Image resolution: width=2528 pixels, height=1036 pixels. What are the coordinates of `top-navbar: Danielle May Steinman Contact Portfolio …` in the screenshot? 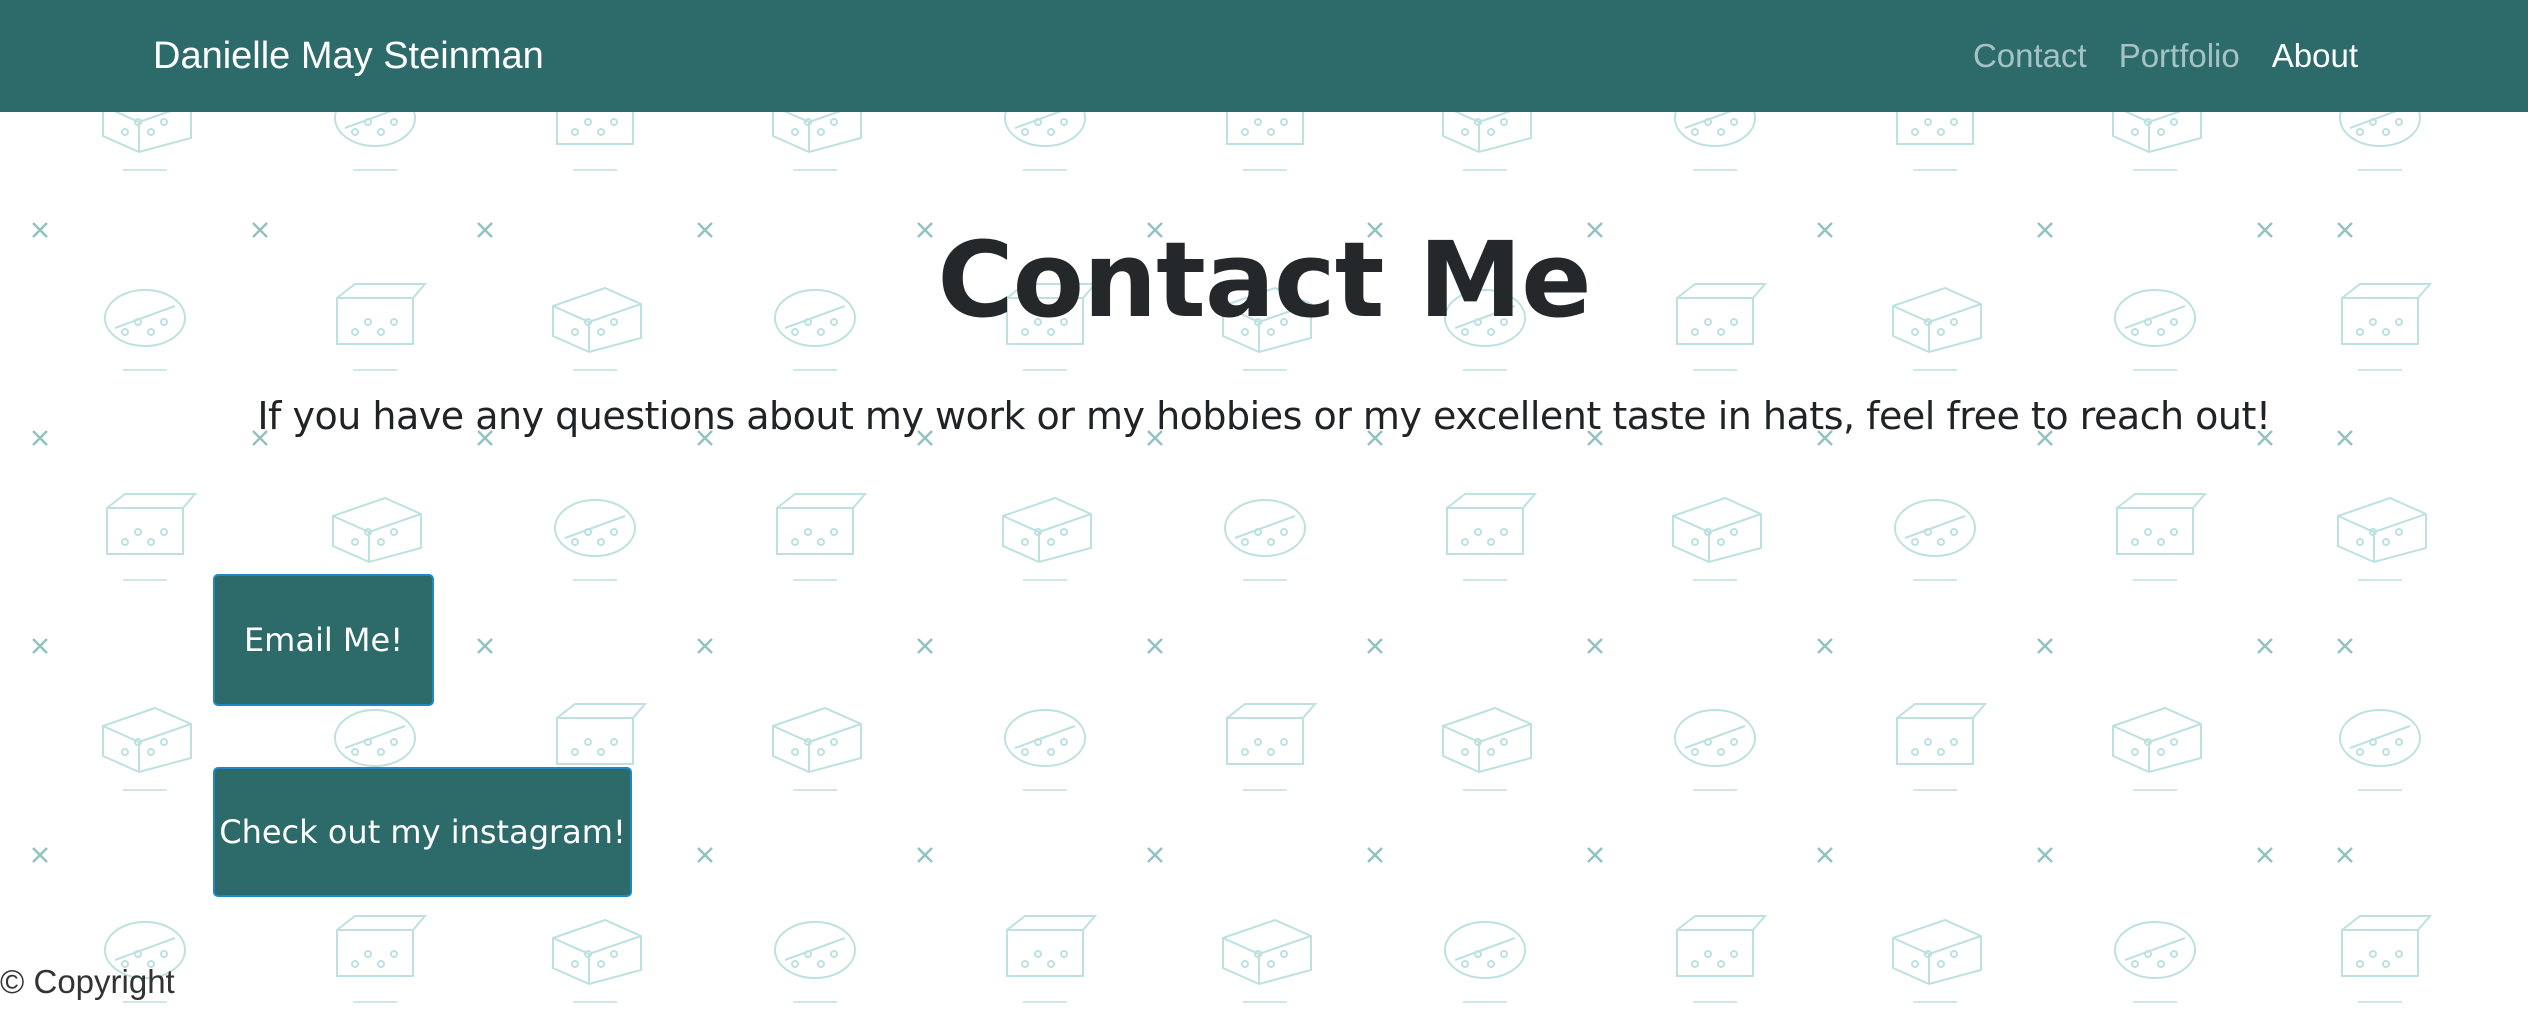 It's located at (1264, 56).